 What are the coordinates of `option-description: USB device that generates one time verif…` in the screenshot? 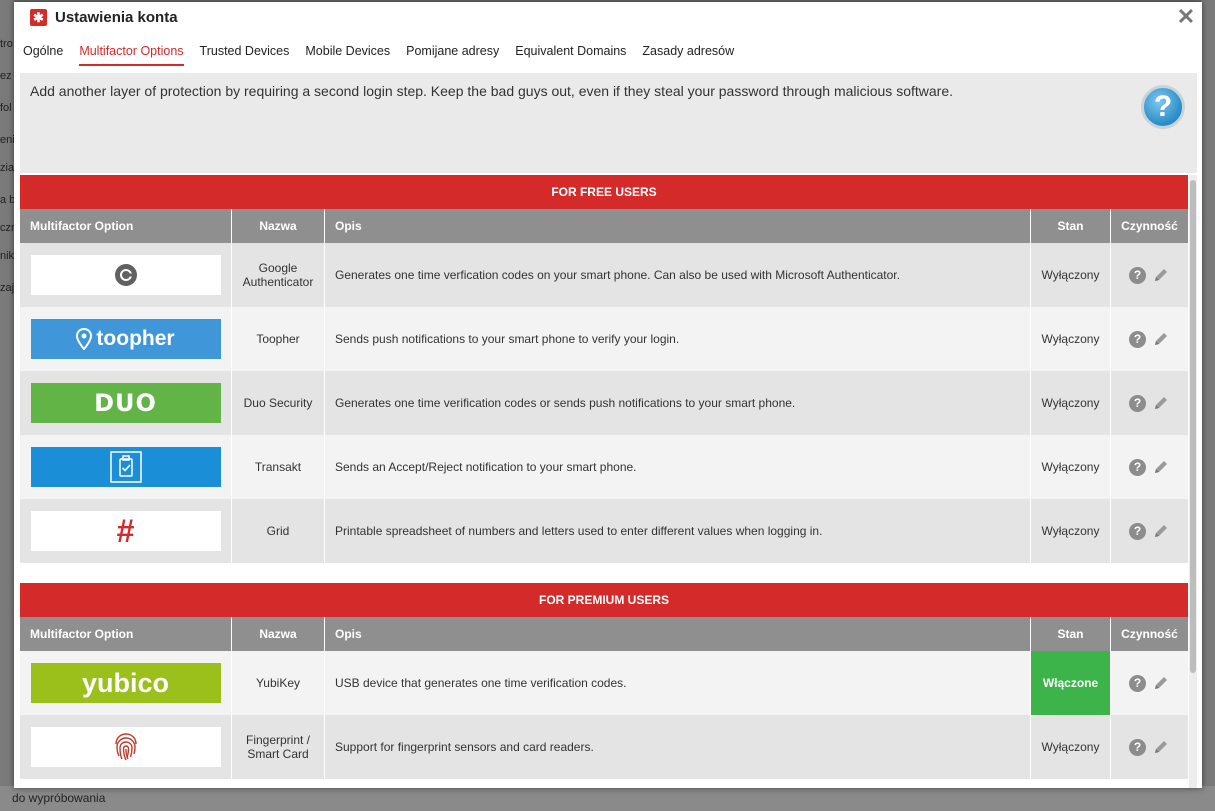 It's located at (678, 683).